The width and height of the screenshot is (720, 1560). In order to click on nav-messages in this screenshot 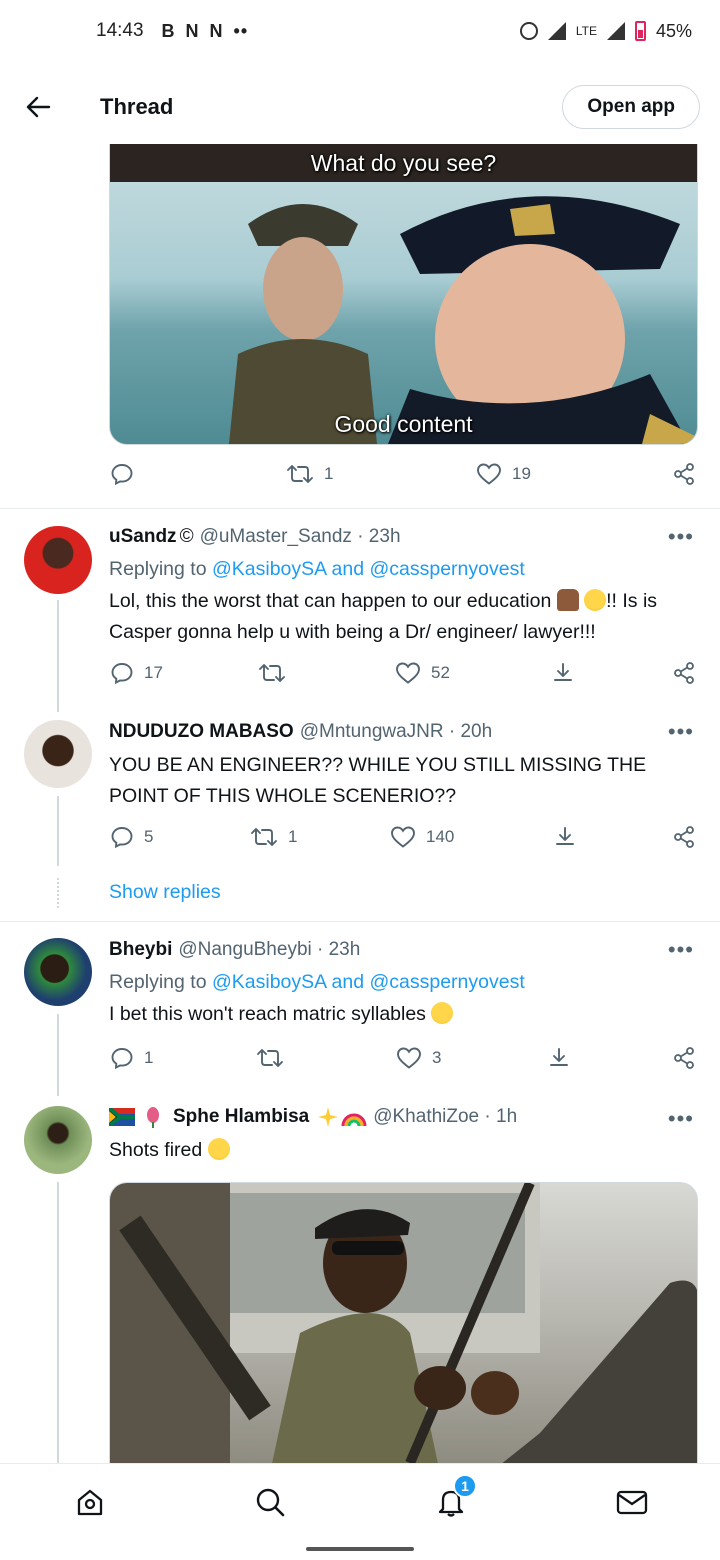, I will do `click(632, 1502)`.